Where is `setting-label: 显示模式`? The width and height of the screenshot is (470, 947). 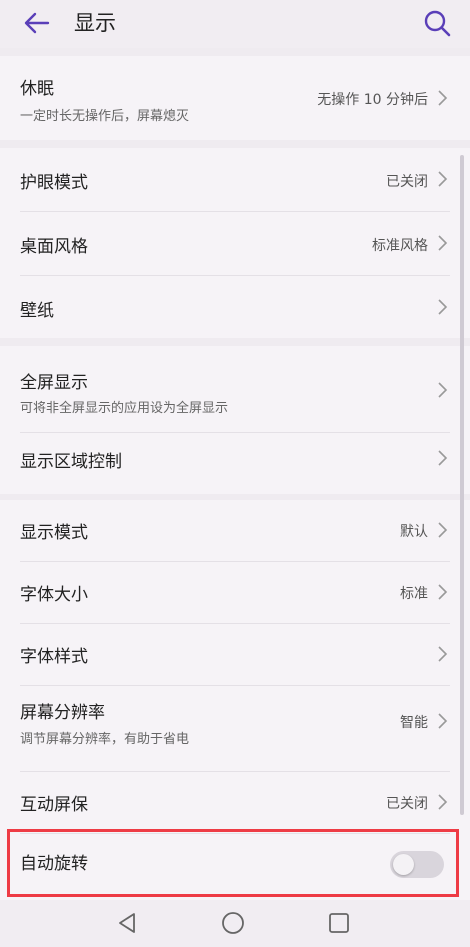 setting-label: 显示模式 is located at coordinates (54, 533).